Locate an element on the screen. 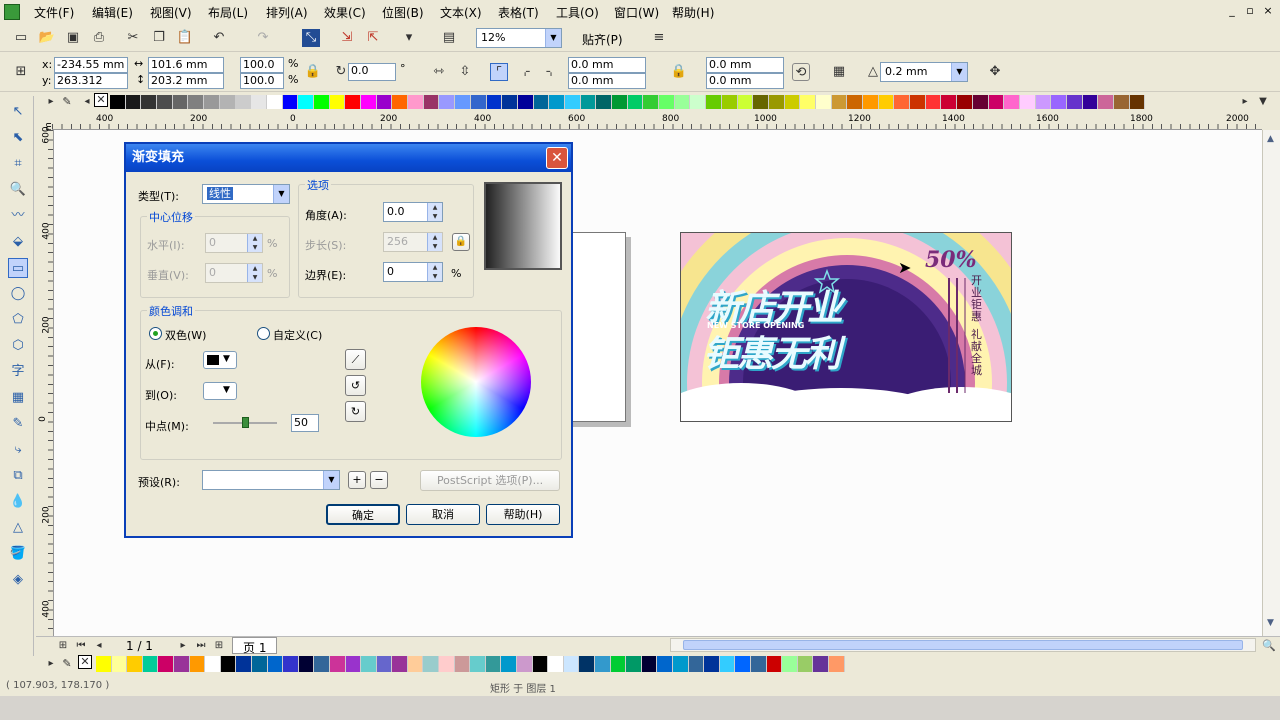 Image resolution: width=1280 pixels, height=720 pixels. table-tool-icon: ▦ is located at coordinates (18, 398).